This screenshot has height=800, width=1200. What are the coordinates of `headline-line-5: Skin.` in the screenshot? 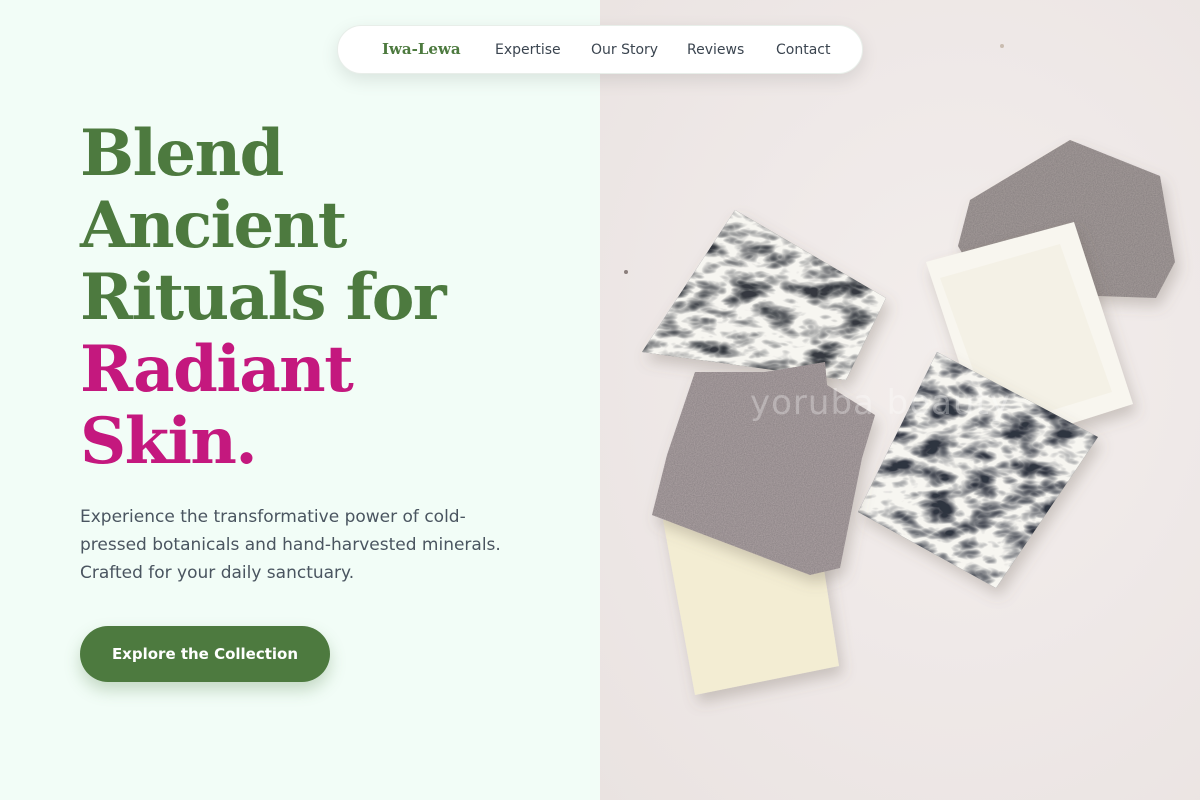 It's located at (169, 441).